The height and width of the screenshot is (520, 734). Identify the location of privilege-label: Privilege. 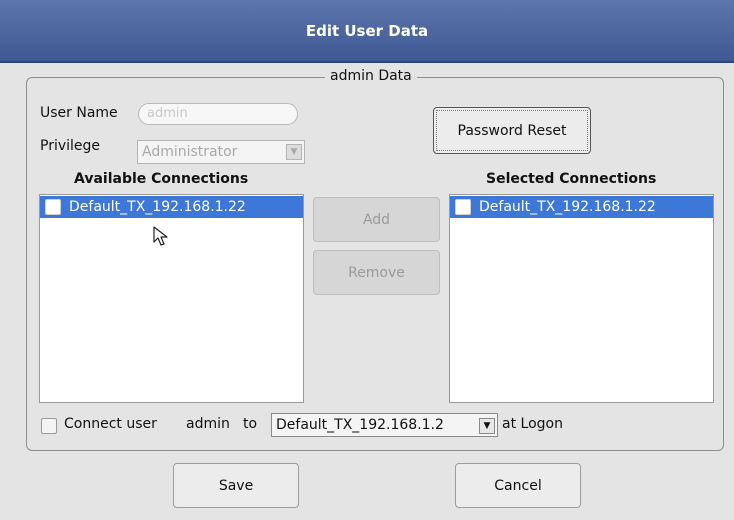
(70, 146).